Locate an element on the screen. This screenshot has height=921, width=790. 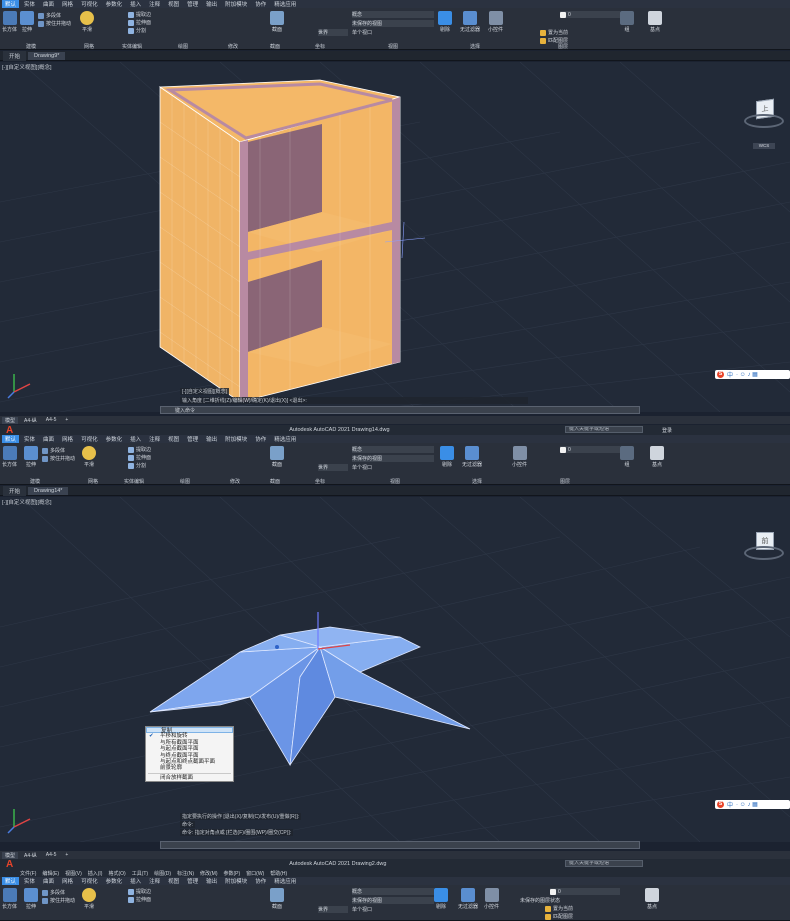
start-tab: 开始 is located at coordinates (15, 490).